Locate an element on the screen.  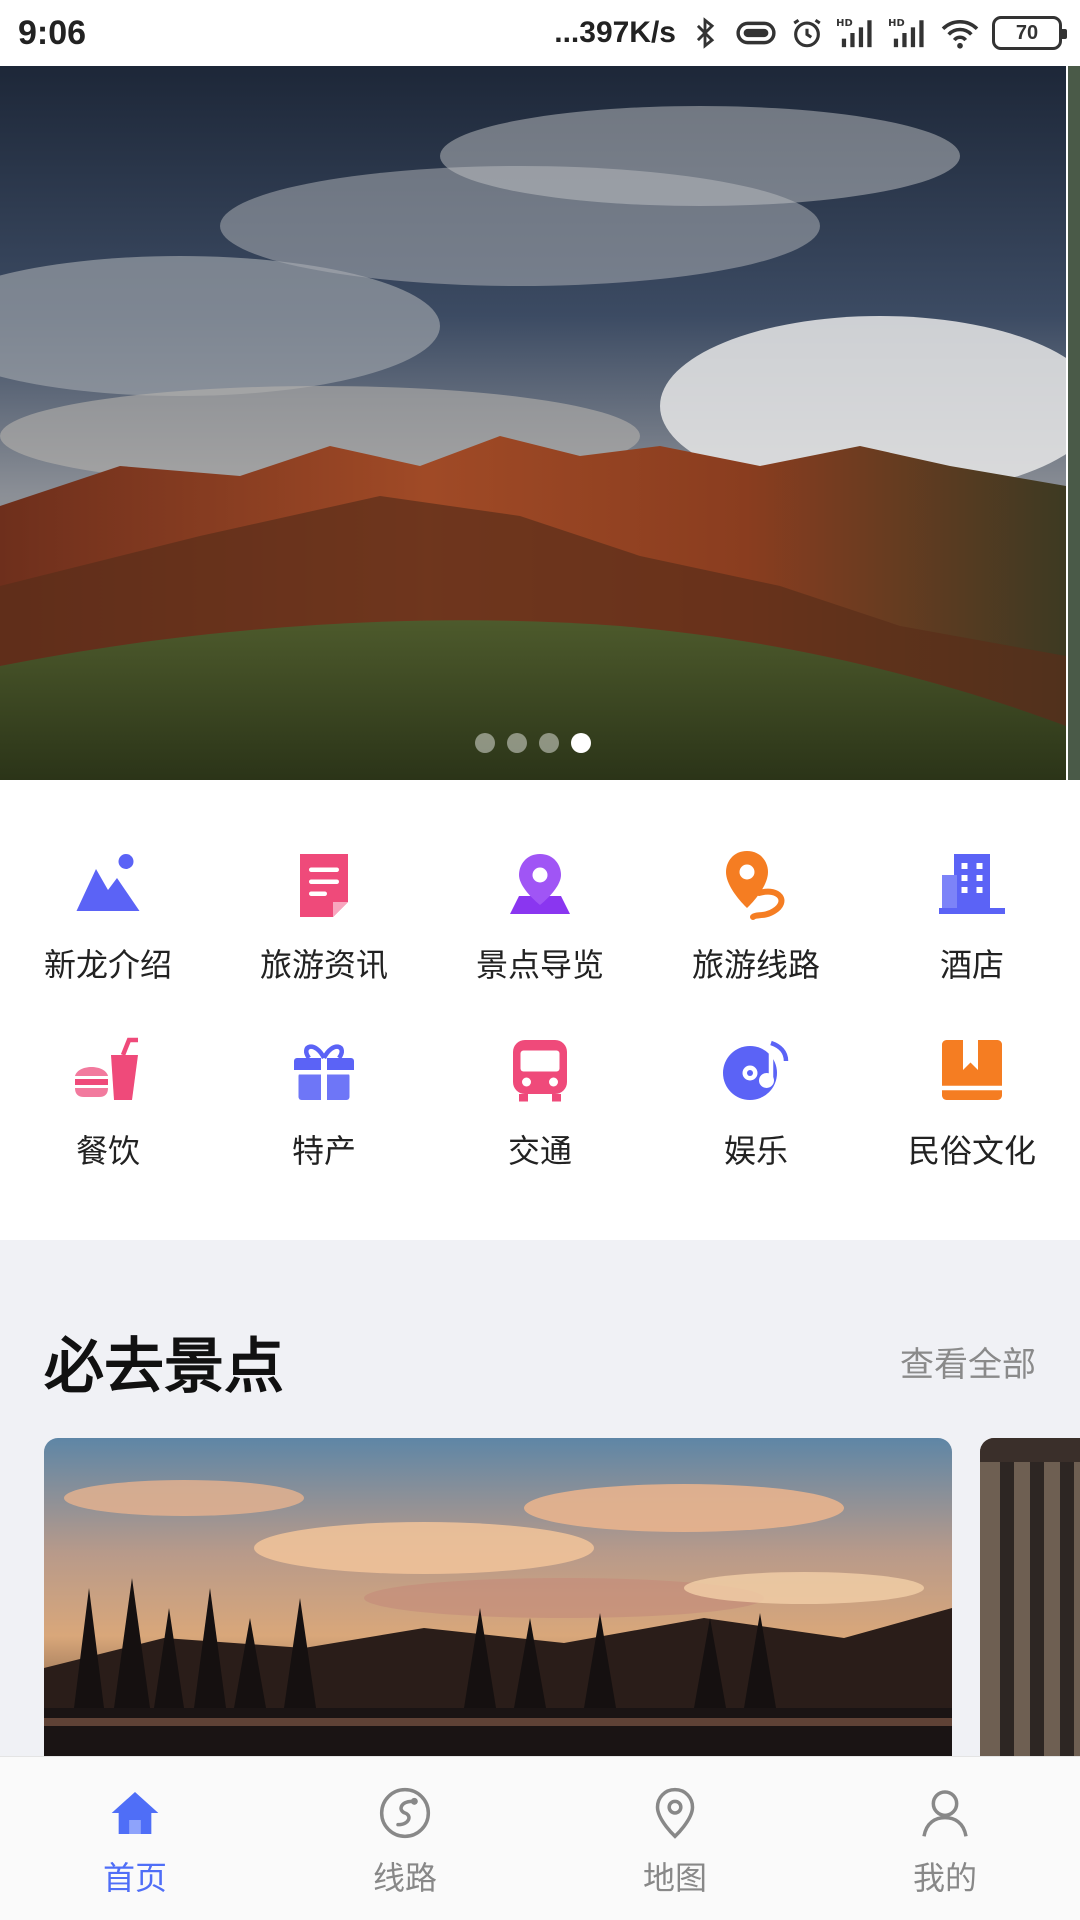
mountain-icon is located at coordinates (108, 882).